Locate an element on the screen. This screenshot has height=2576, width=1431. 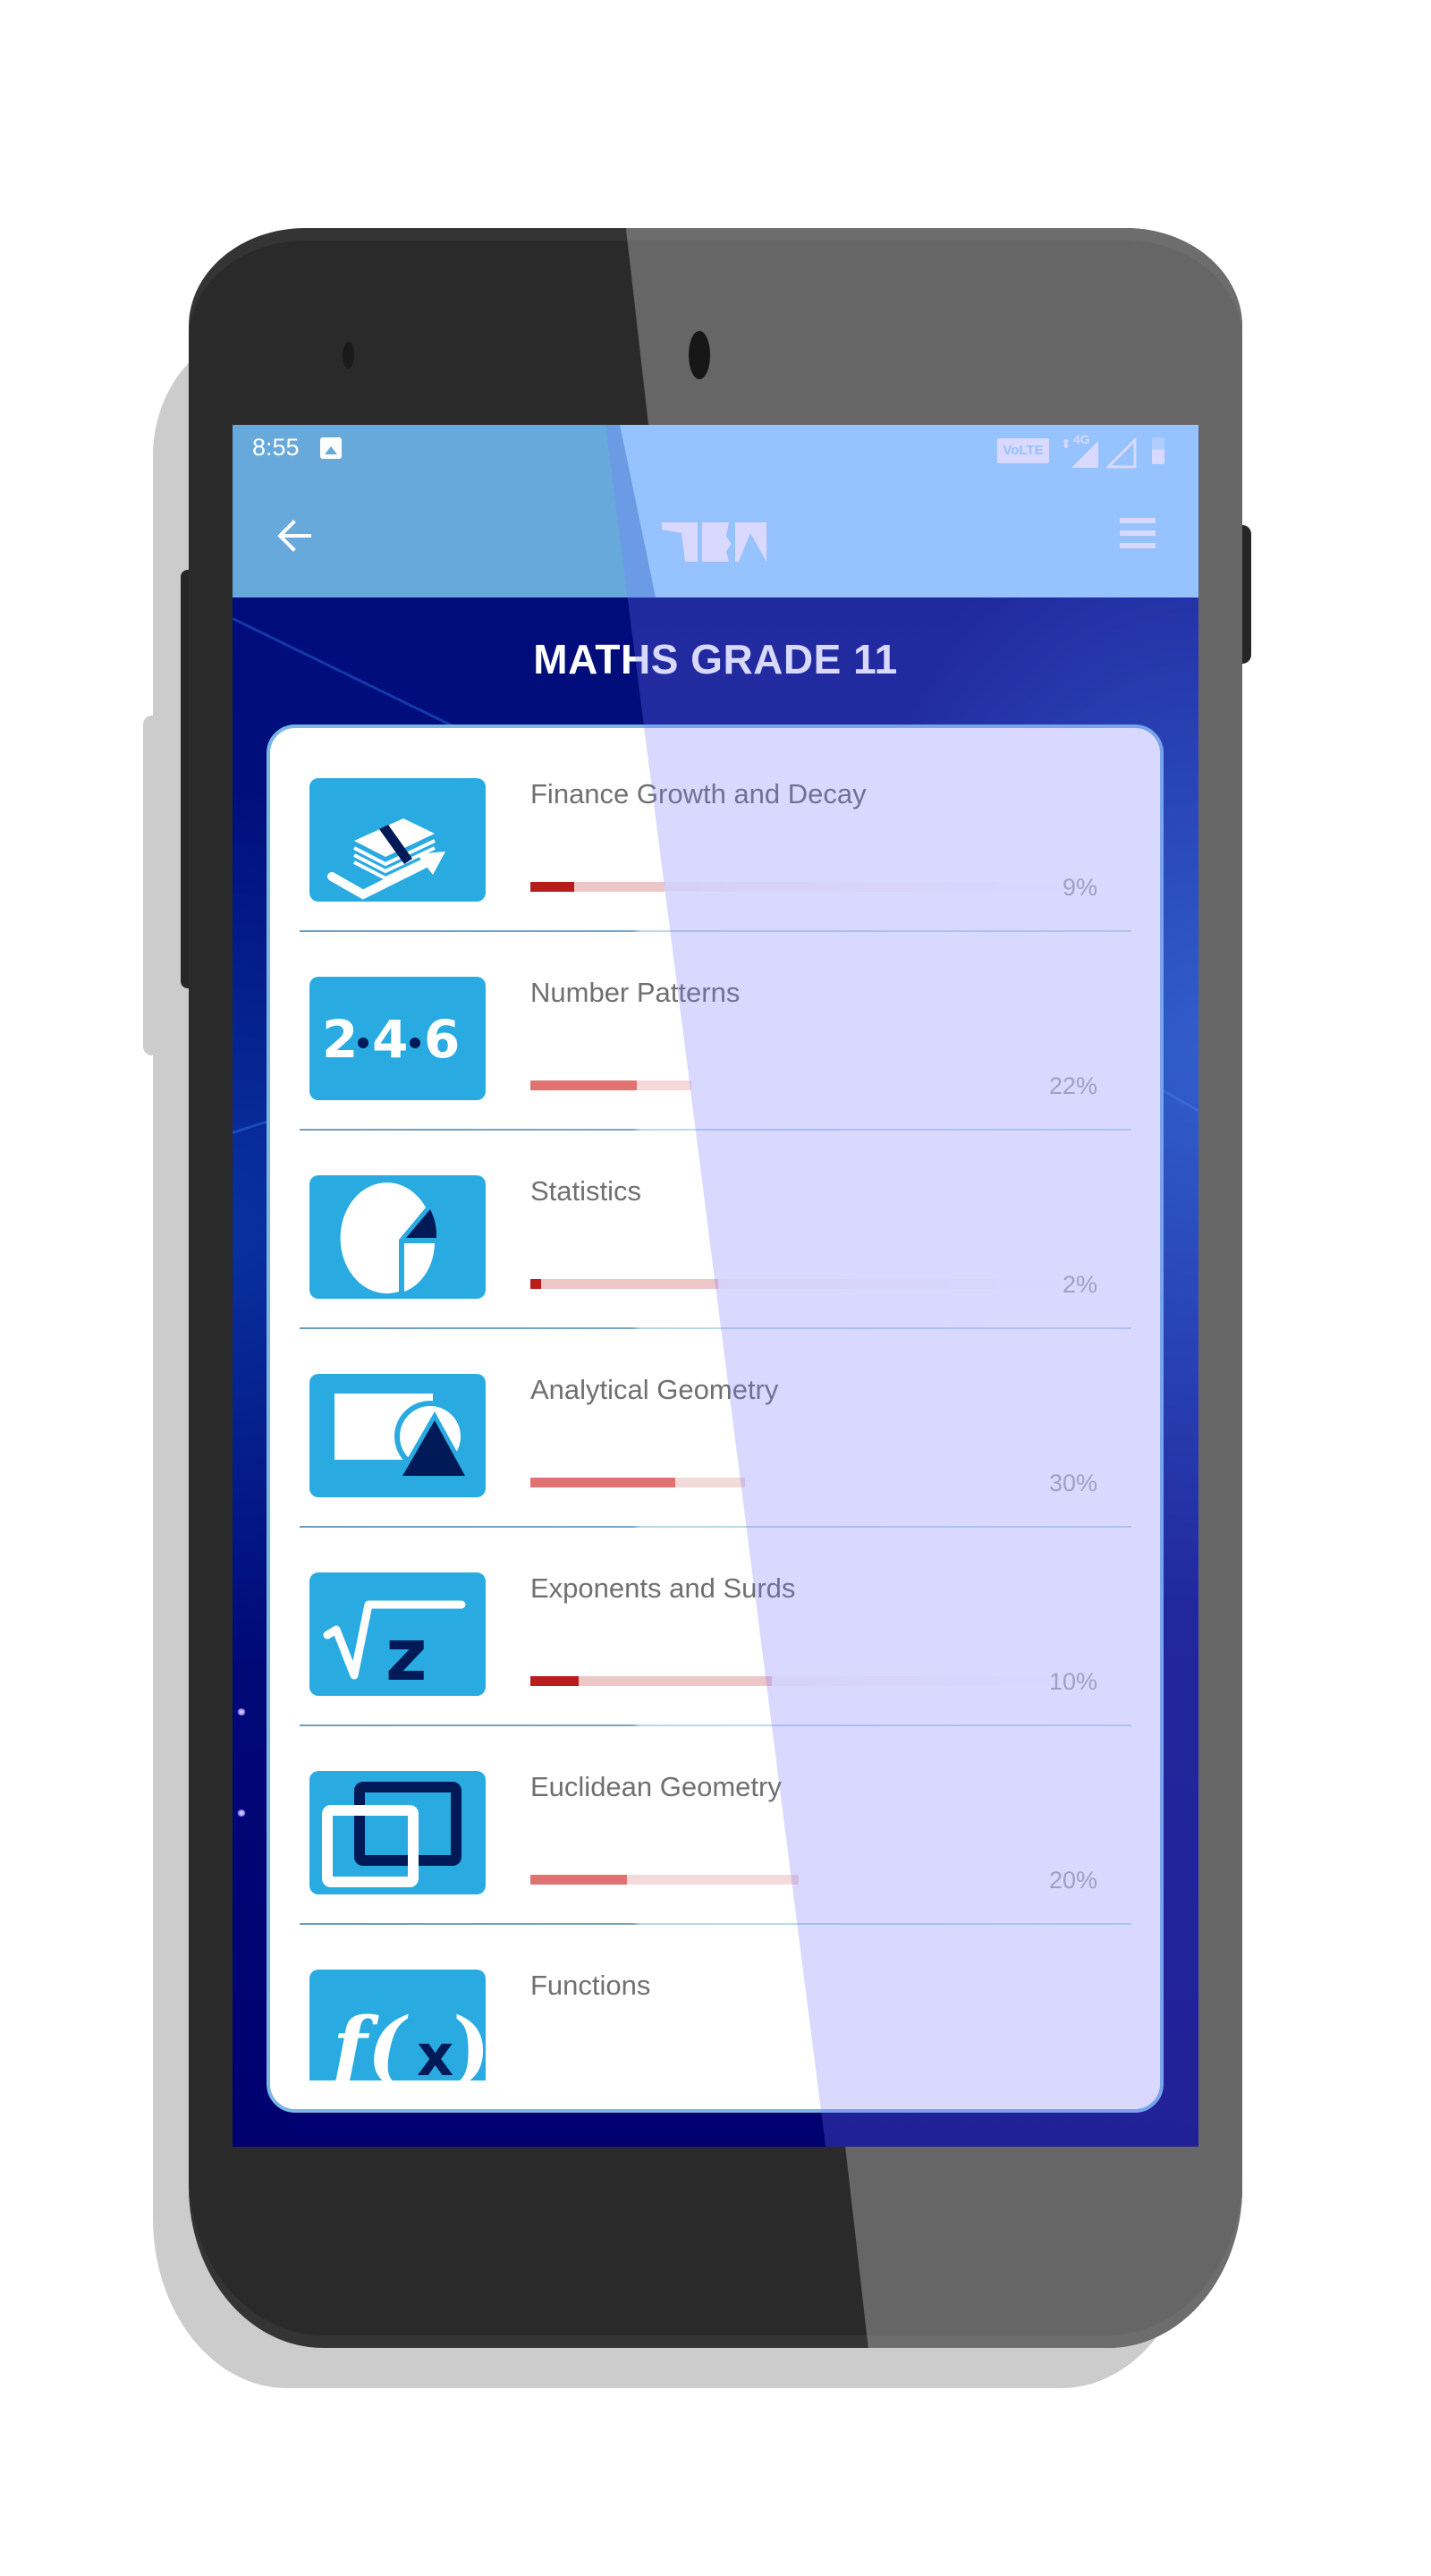
svg-text: 2 is located at coordinates (340, 1039).